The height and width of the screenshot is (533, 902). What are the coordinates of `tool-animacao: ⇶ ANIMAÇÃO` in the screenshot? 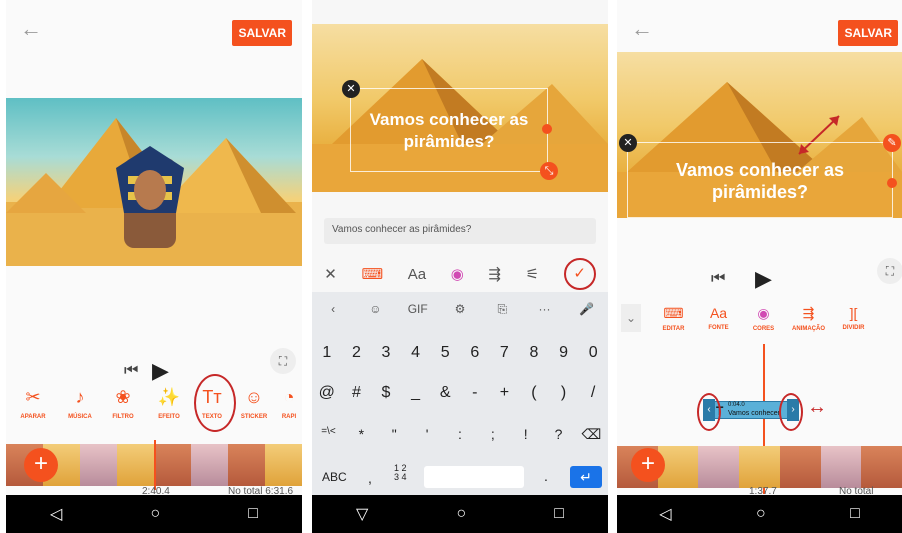 It's located at (808, 318).